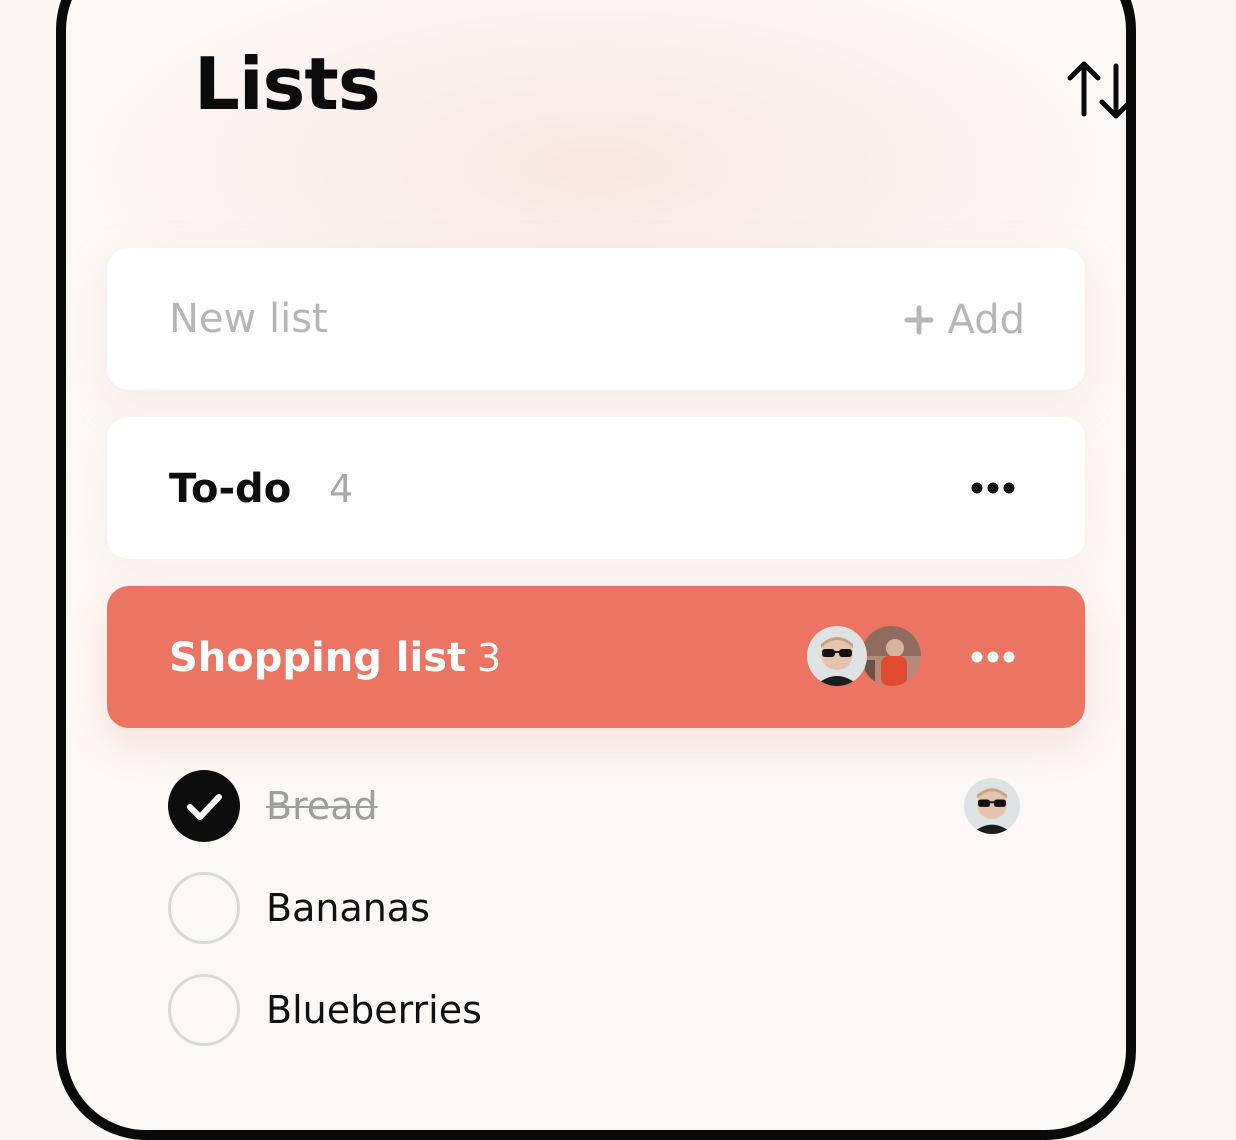 The image size is (1236, 1140). I want to click on sort-button, so click(1094, 90).